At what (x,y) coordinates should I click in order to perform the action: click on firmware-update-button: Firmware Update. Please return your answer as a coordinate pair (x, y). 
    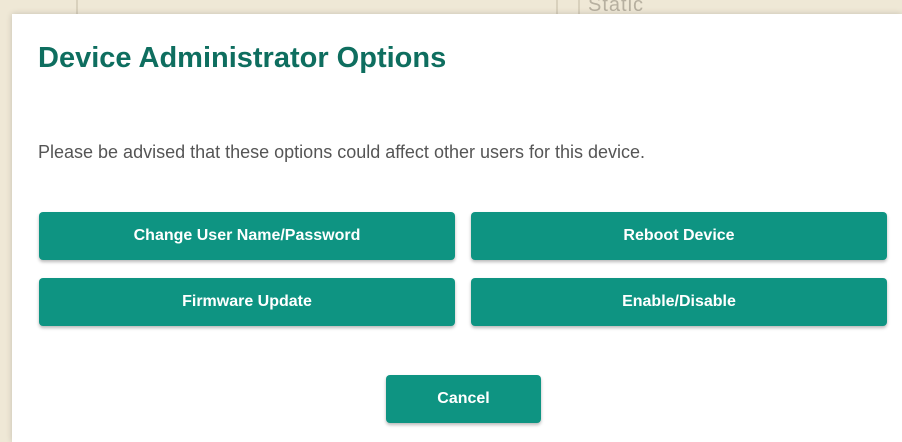
    Looking at the image, I should click on (247, 302).